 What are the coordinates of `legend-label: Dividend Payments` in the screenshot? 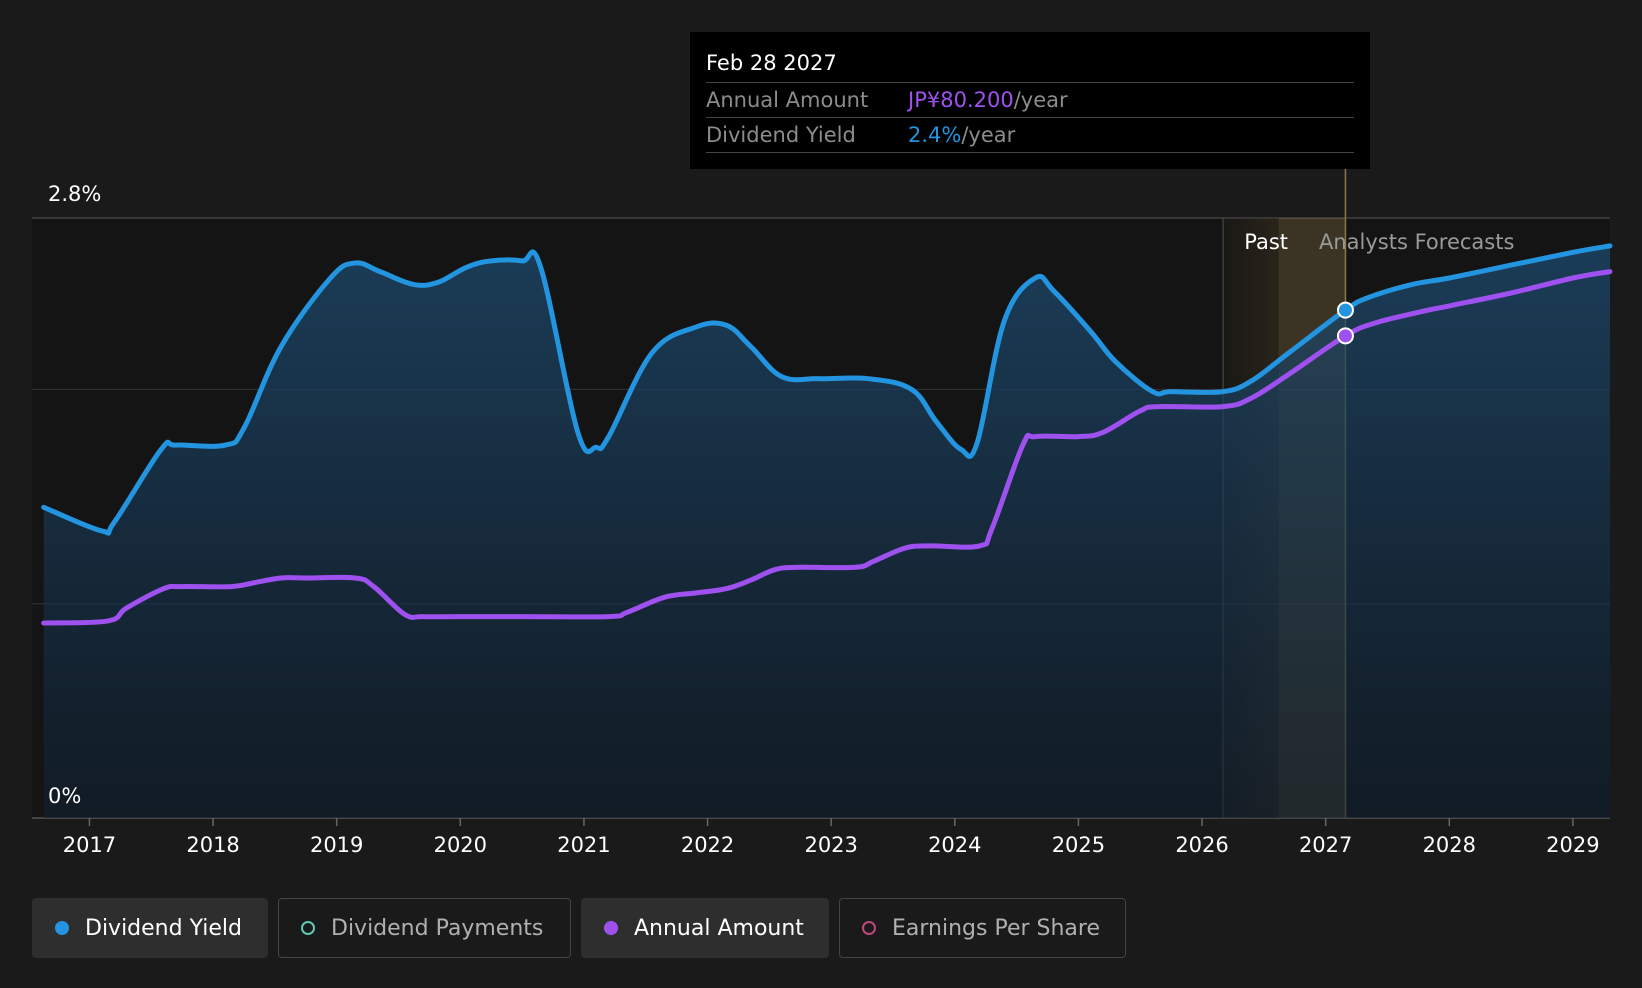 It's located at (437, 928).